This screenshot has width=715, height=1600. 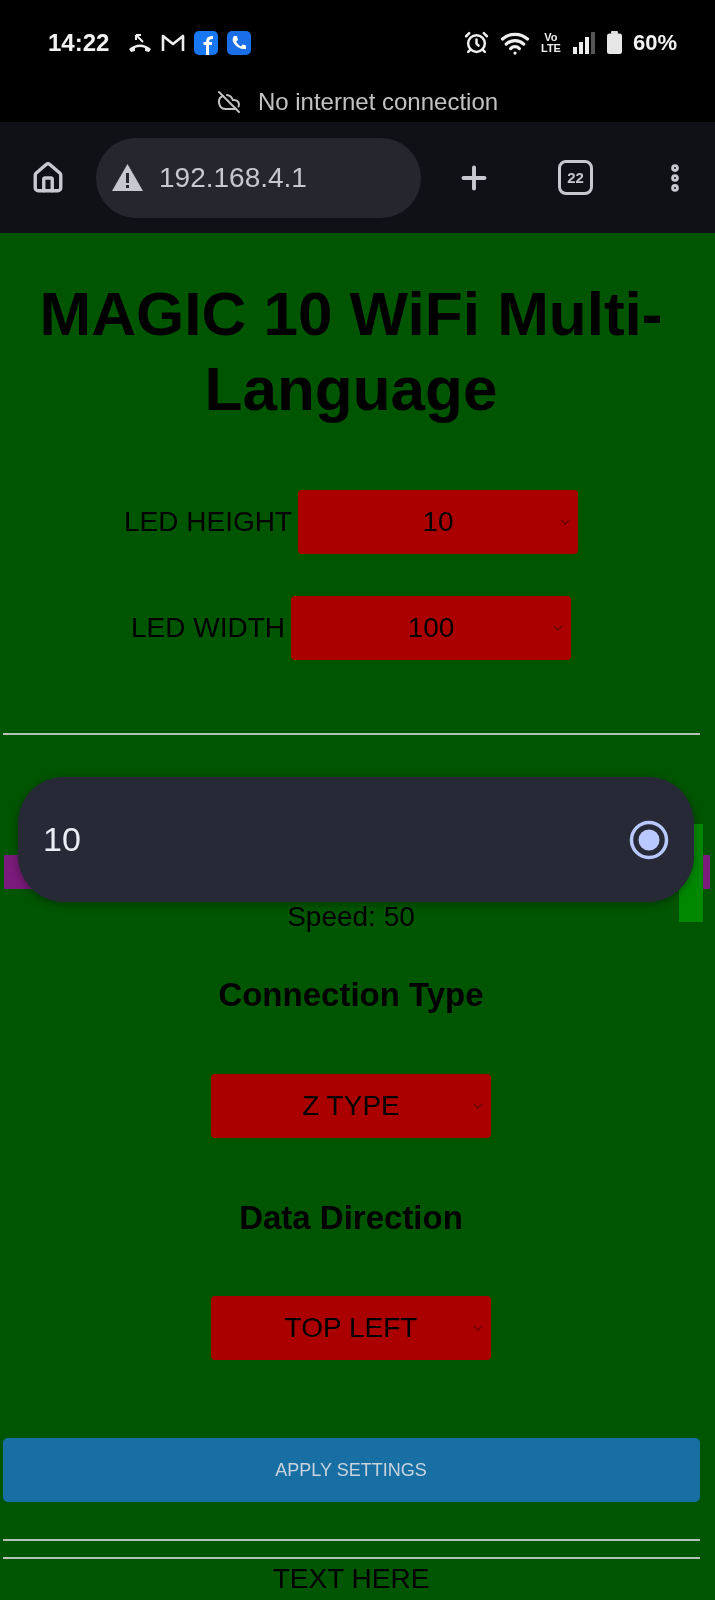 I want to click on phone-app-icon, so click(x=239, y=42).